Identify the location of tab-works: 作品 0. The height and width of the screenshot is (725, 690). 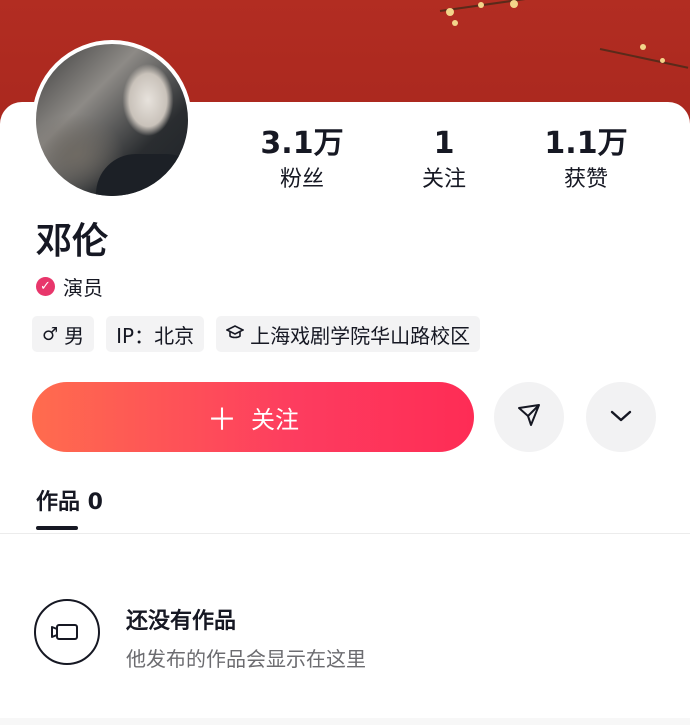
(69, 500).